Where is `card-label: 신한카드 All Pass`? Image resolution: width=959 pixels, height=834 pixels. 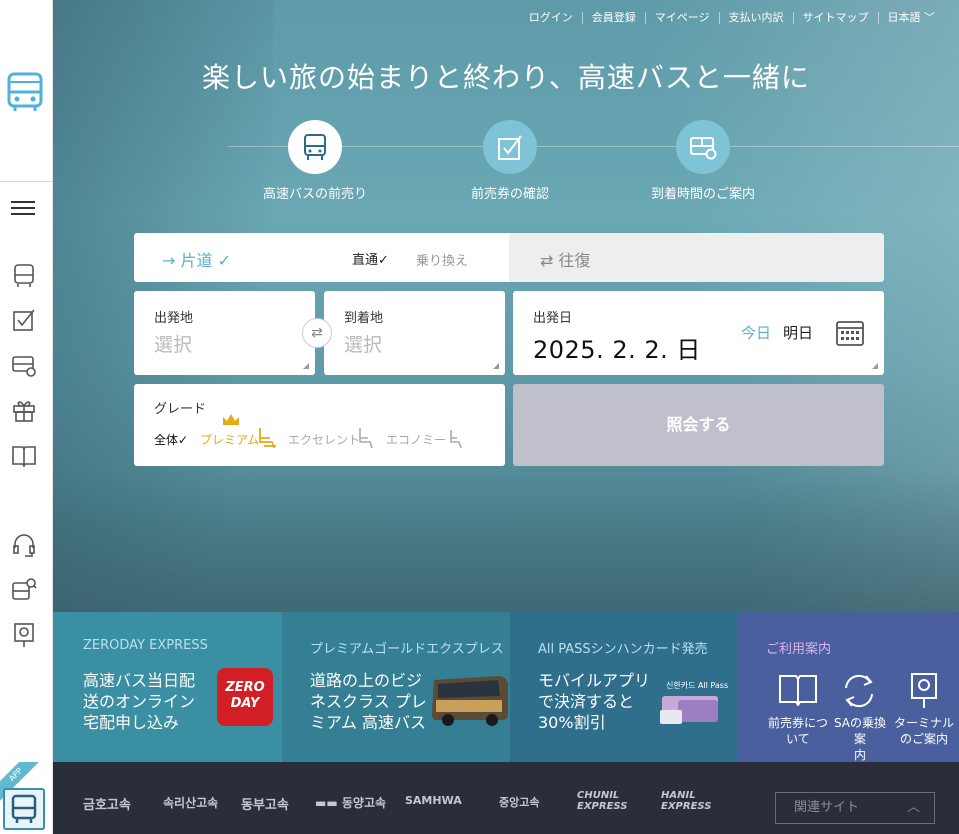 card-label: 신한카드 All Pass is located at coordinates (697, 685).